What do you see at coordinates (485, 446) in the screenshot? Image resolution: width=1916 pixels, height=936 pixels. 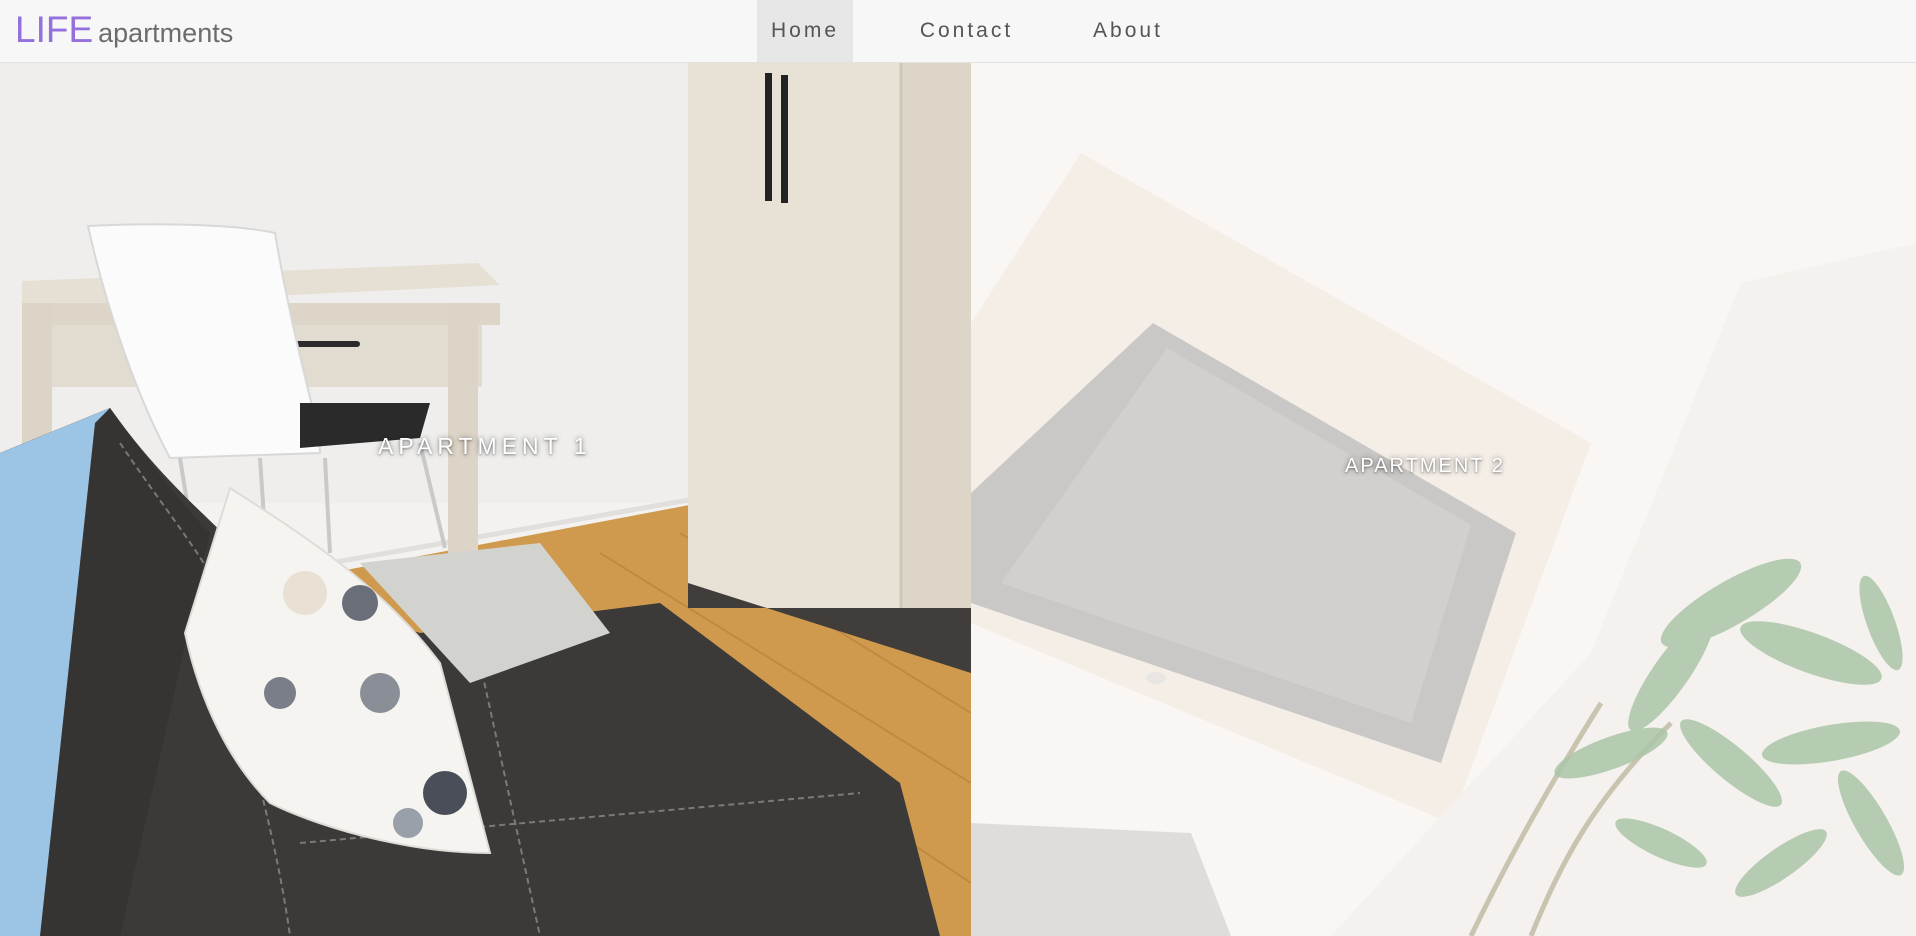 I see `apartment-1-label: APARTMENT 1` at bounding box center [485, 446].